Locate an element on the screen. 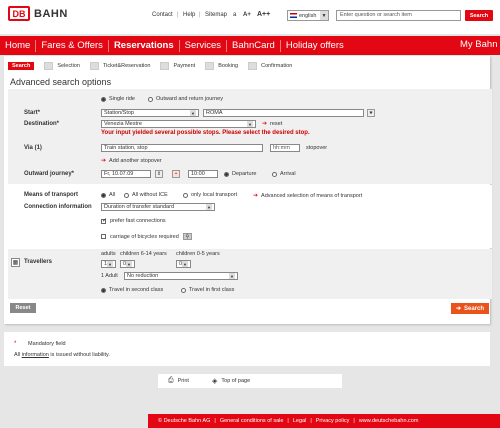 This screenshot has width=500, height=428. radio-return is located at coordinates (150, 99).